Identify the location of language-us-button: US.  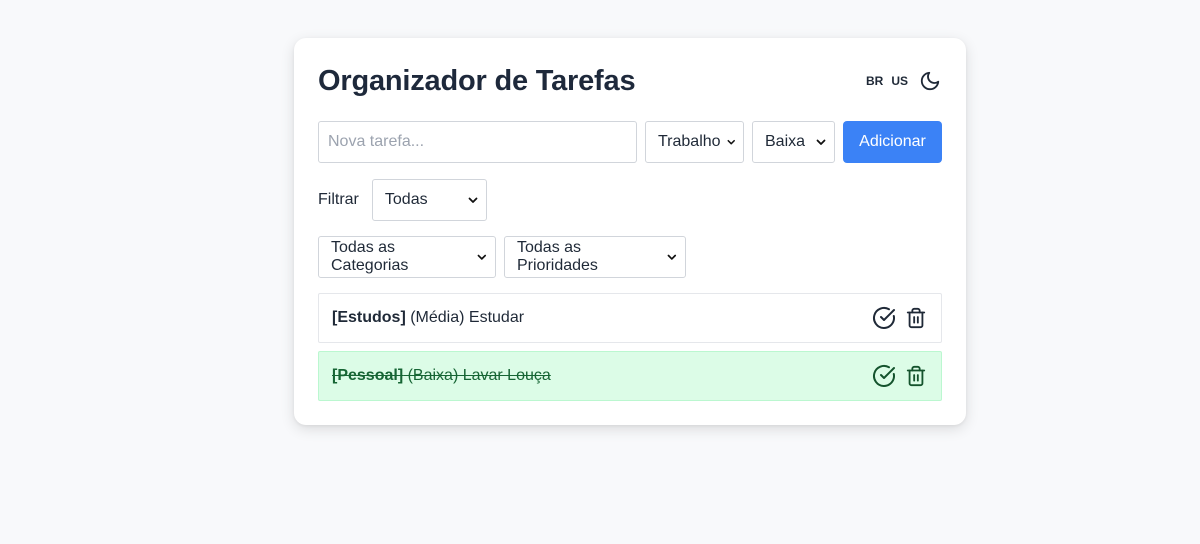
(899, 81).